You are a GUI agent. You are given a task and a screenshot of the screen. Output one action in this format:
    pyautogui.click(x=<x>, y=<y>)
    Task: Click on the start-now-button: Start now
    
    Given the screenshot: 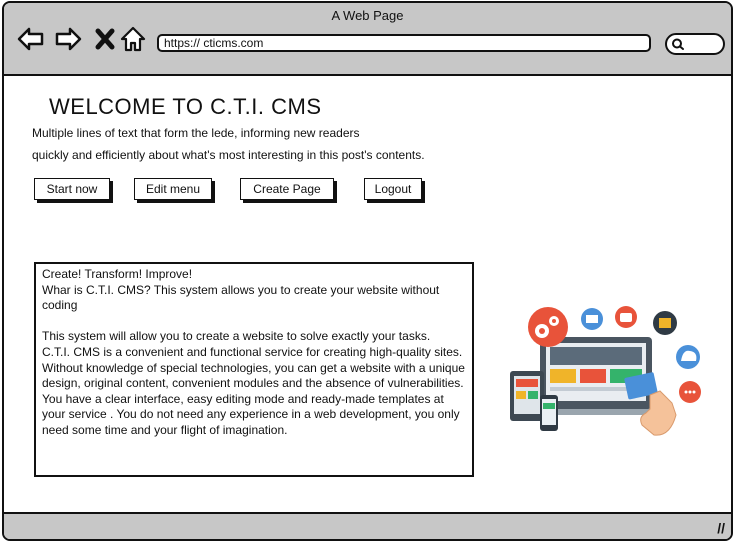 What is the action you would take?
    pyautogui.click(x=72, y=189)
    